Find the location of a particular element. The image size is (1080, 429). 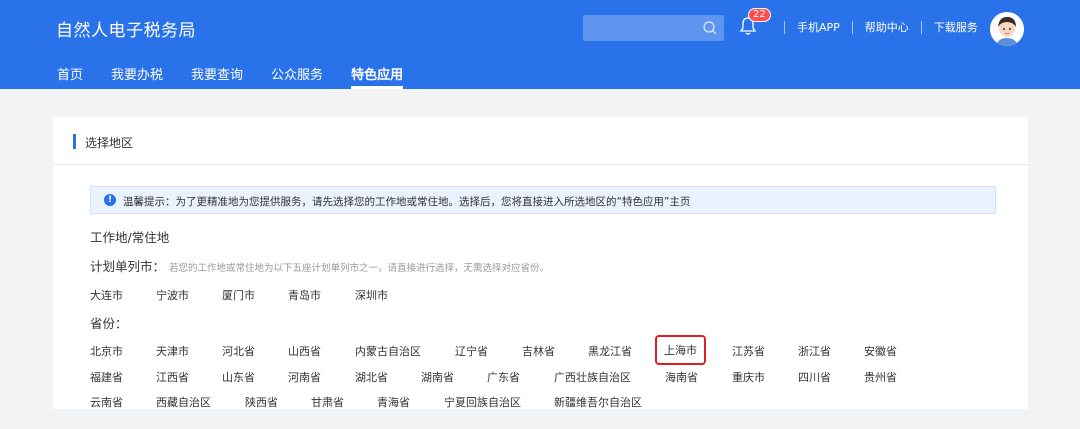

download-service-link: 下载服务 is located at coordinates (956, 27).